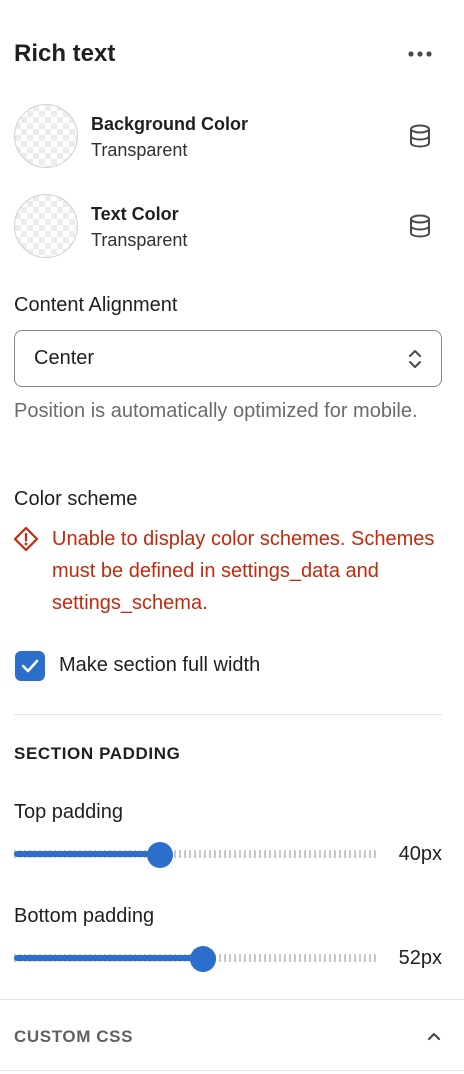 The image size is (464, 1074). Describe the element at coordinates (139, 240) in the screenshot. I see `text-color-value: Transparent` at that location.